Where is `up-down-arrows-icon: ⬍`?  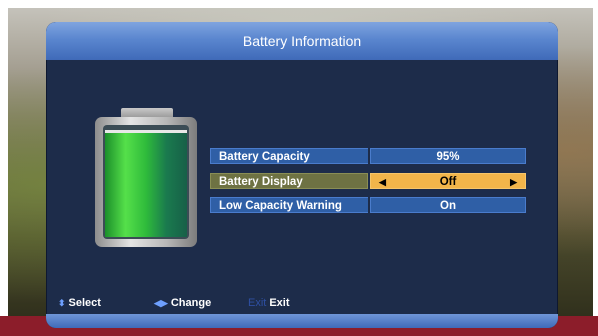 up-down-arrows-icon: ⬍ is located at coordinates (62, 303).